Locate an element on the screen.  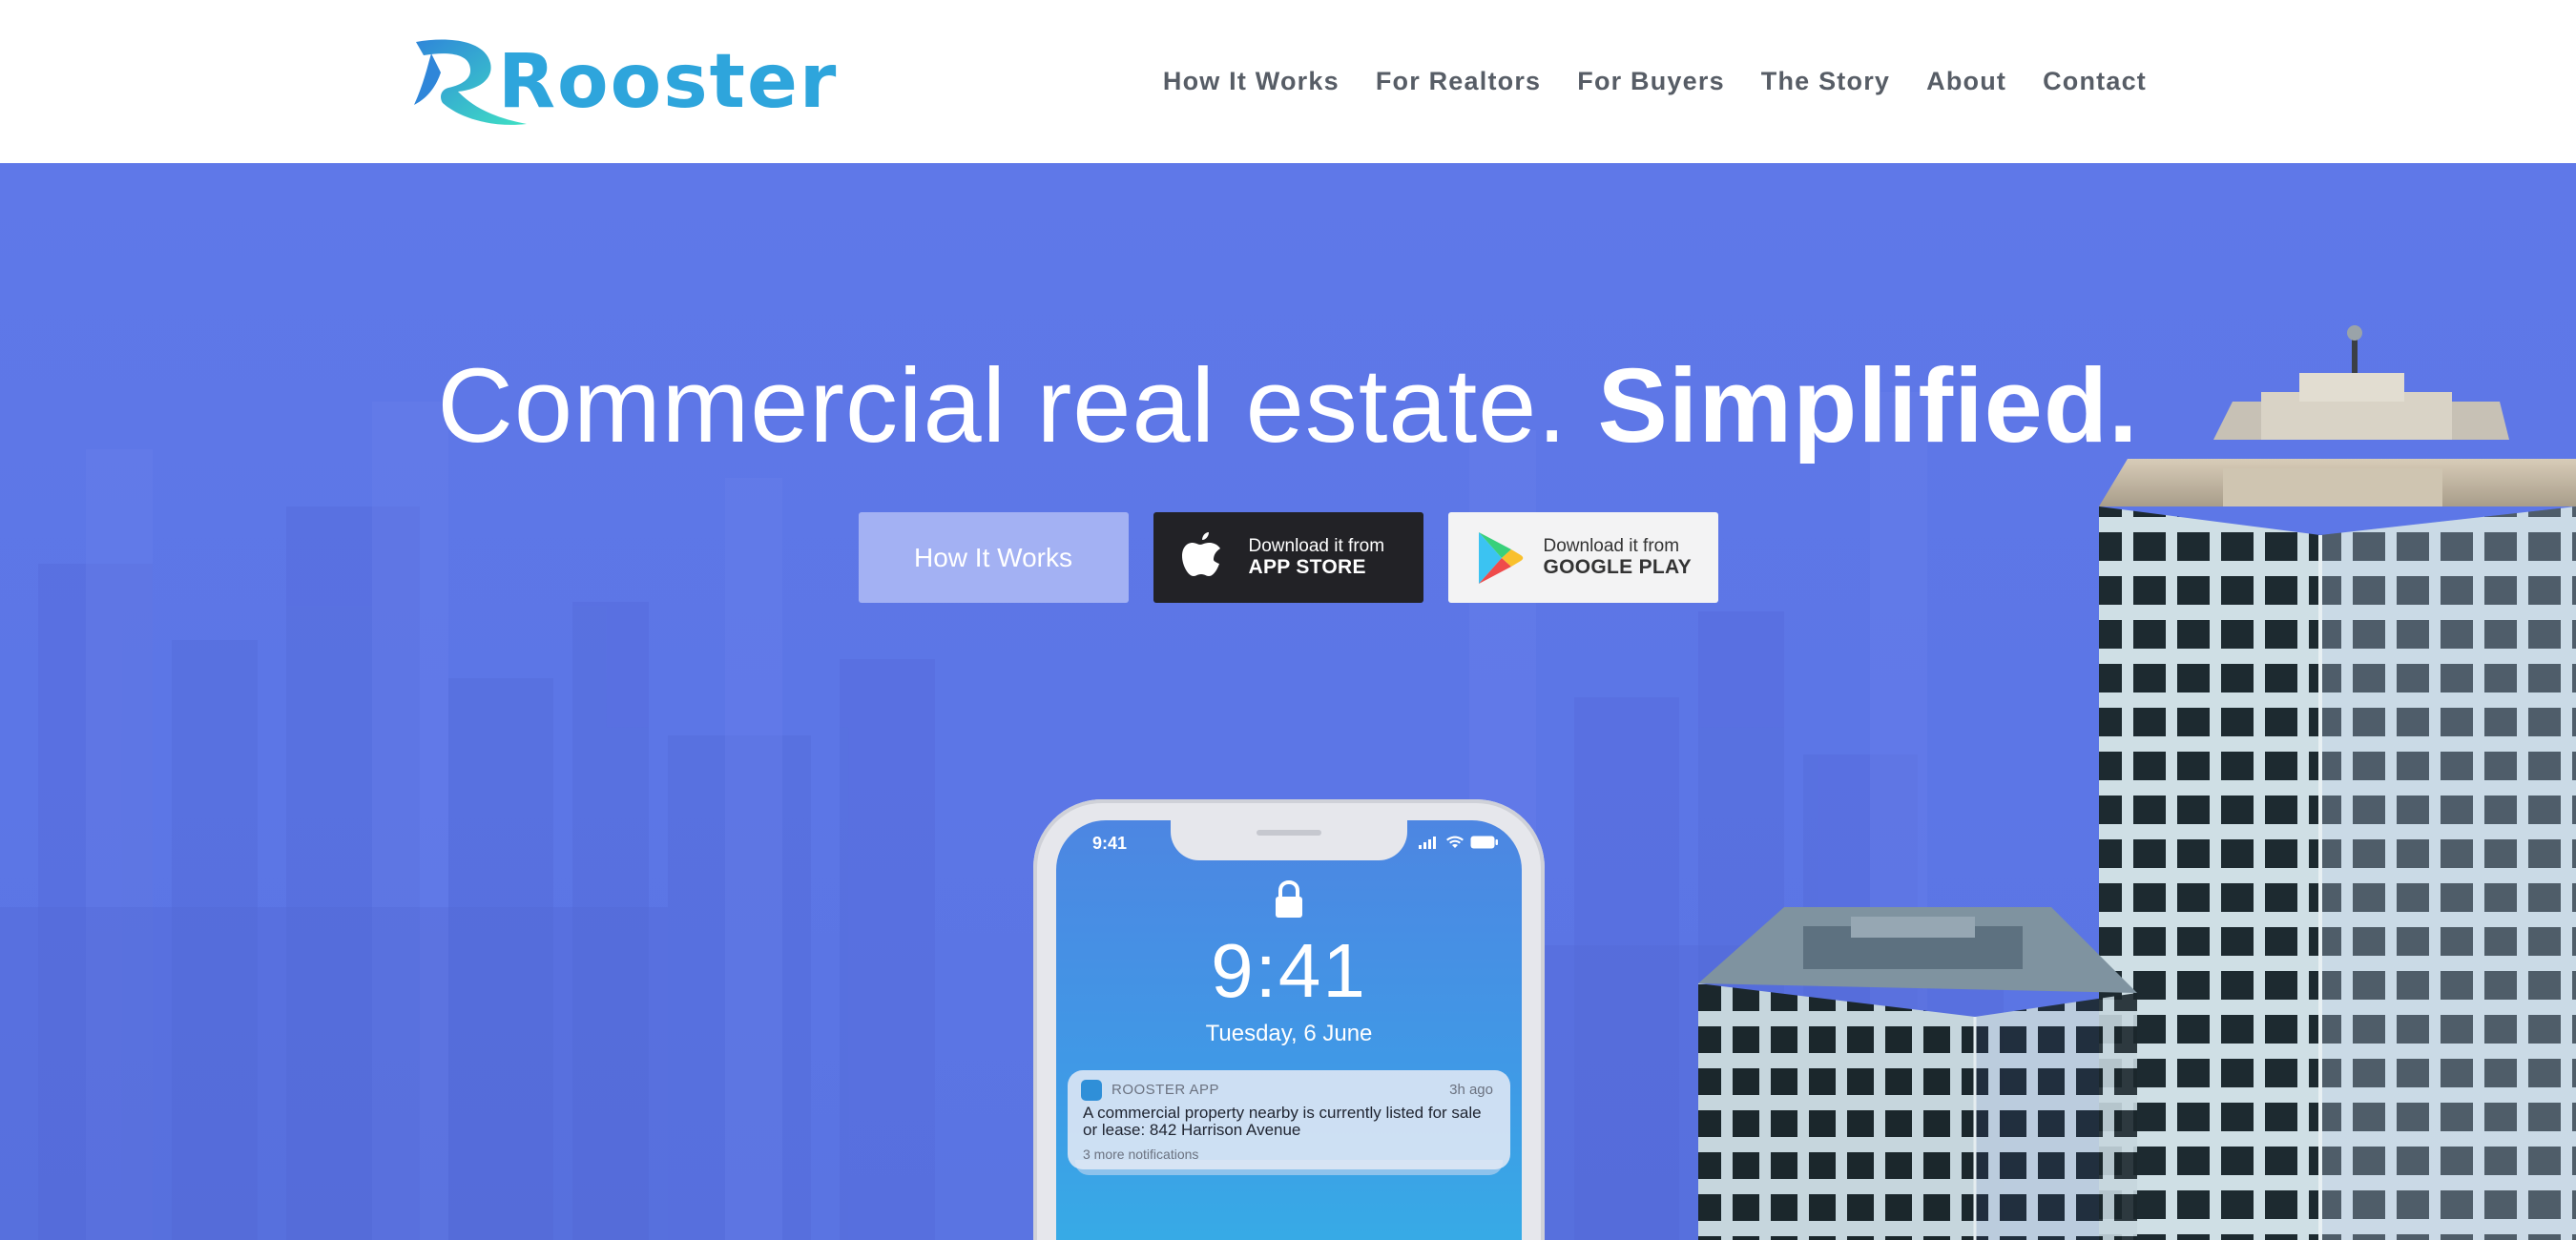
wifi-icon is located at coordinates (1455, 842).